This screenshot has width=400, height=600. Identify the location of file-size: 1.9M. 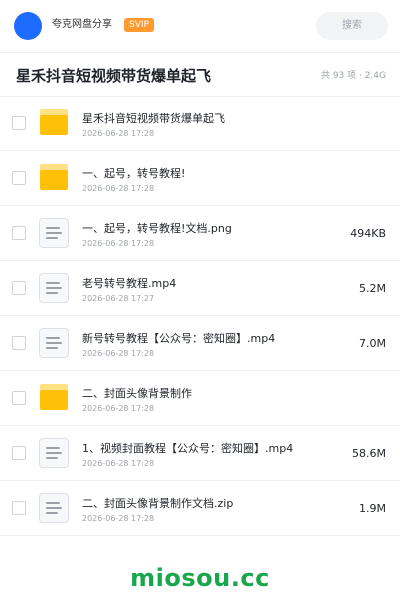
(372, 508).